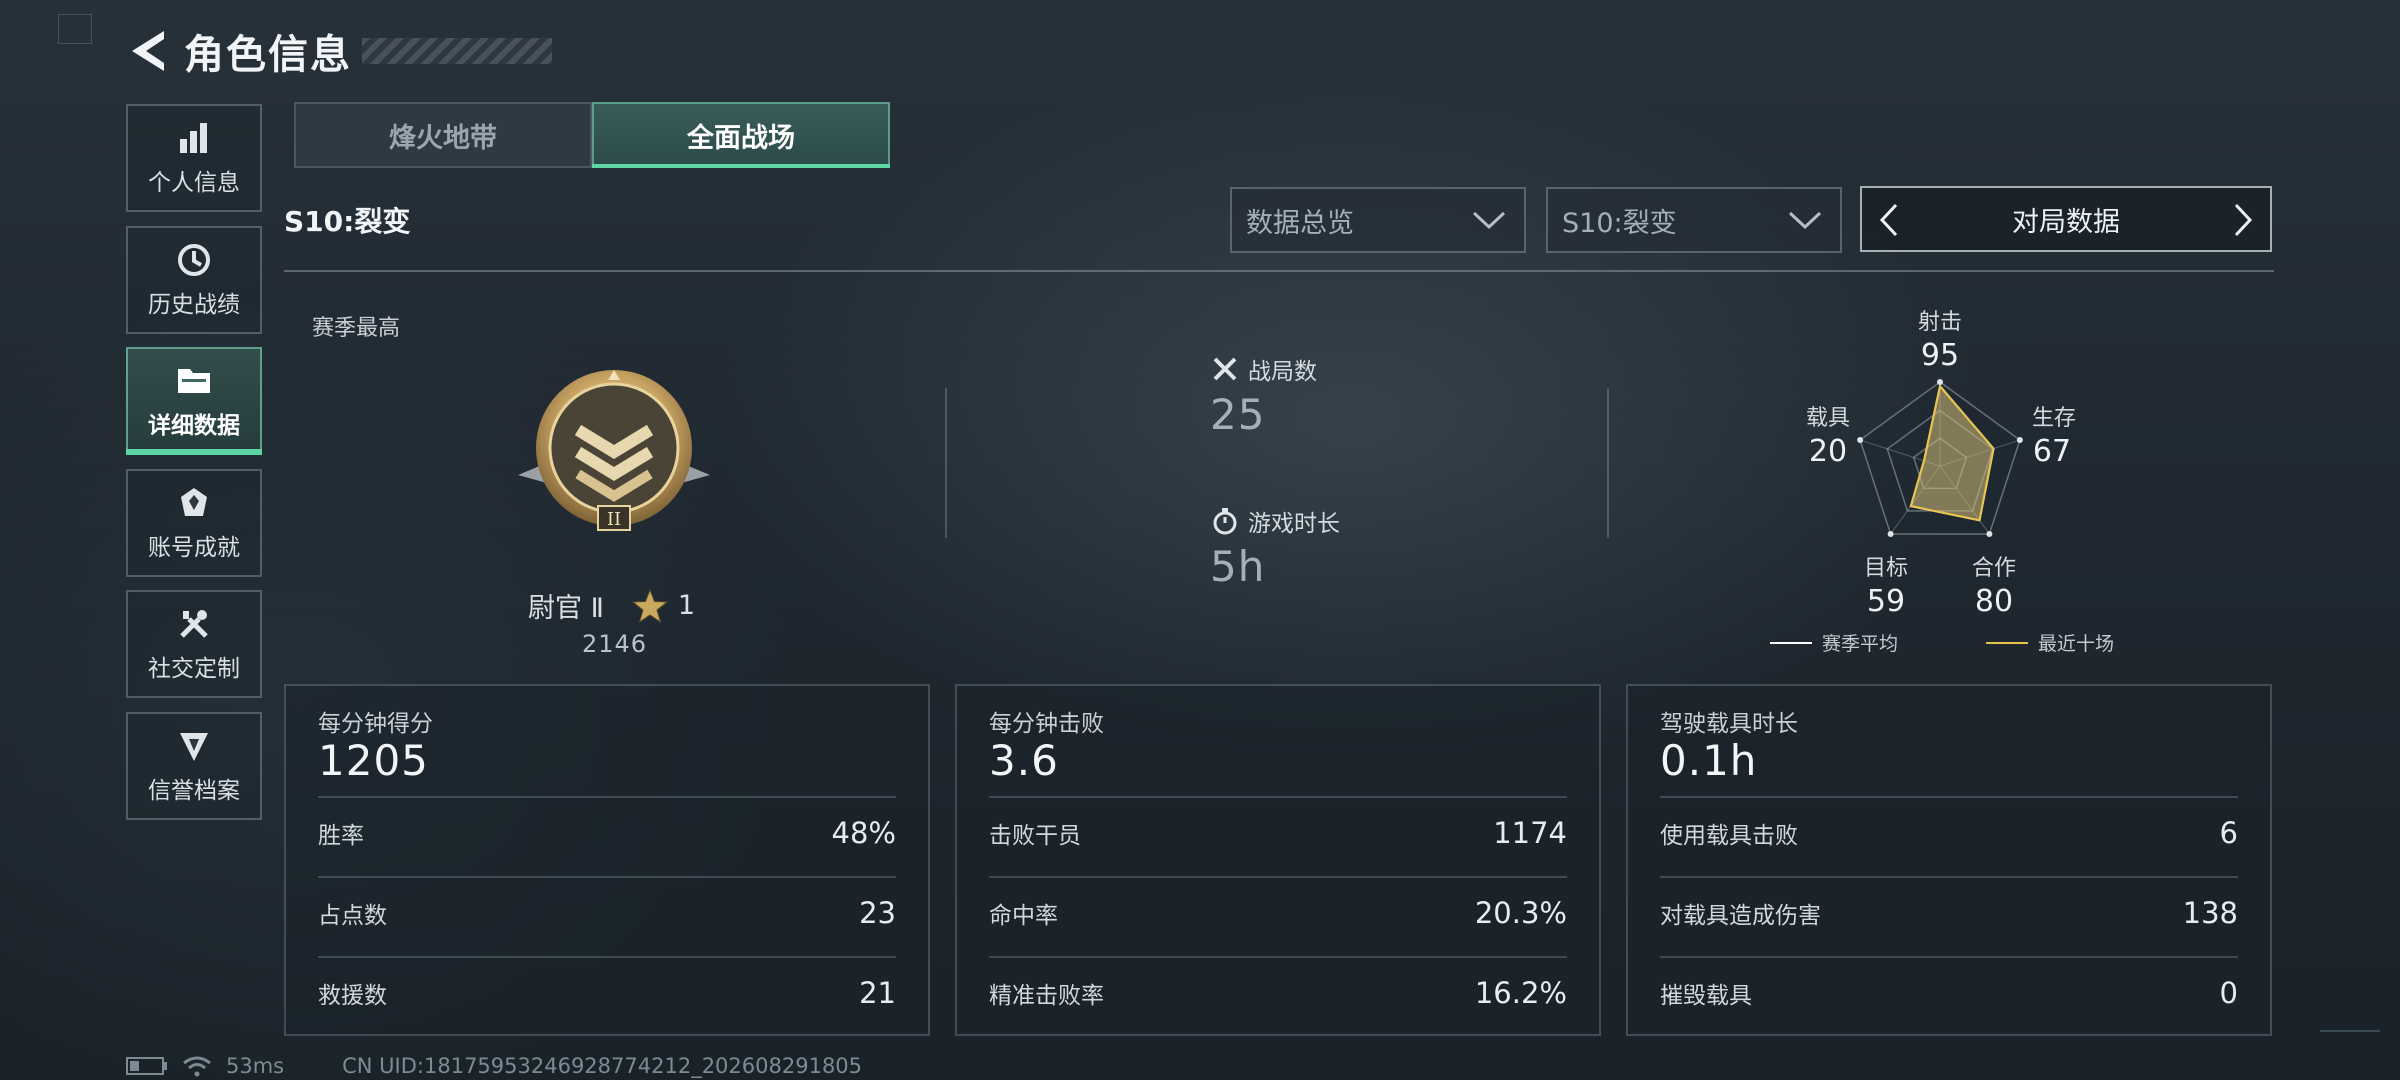 This screenshot has width=2400, height=1080. I want to click on sidebar-item-achievements: 账号成就, so click(194, 523).